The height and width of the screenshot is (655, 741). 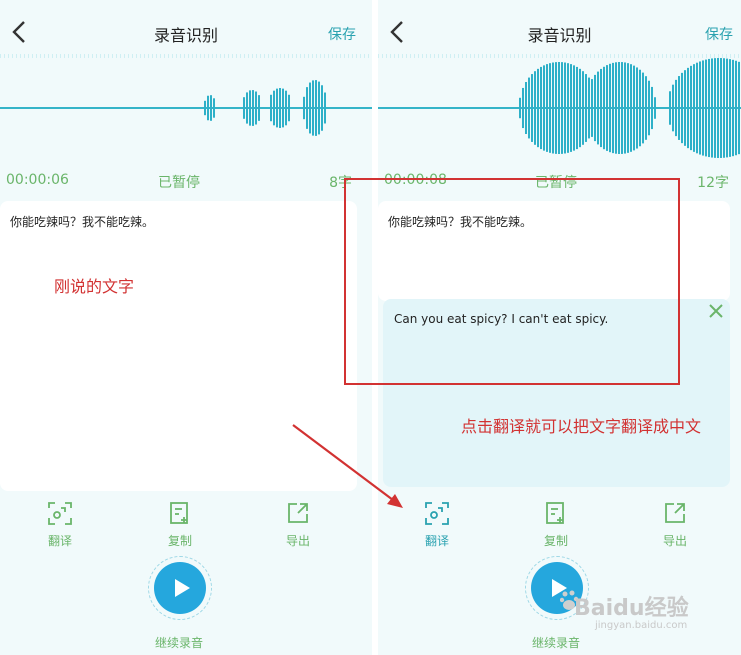 I want to click on play-circle, so click(x=180, y=588).